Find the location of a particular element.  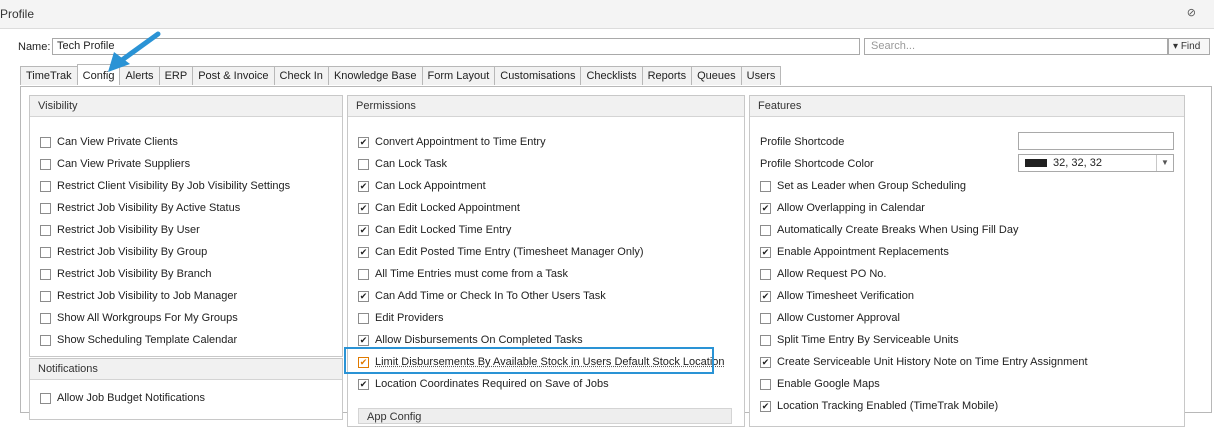

checkbox-label: Show Scheduling Template Calendar is located at coordinates (147, 340).